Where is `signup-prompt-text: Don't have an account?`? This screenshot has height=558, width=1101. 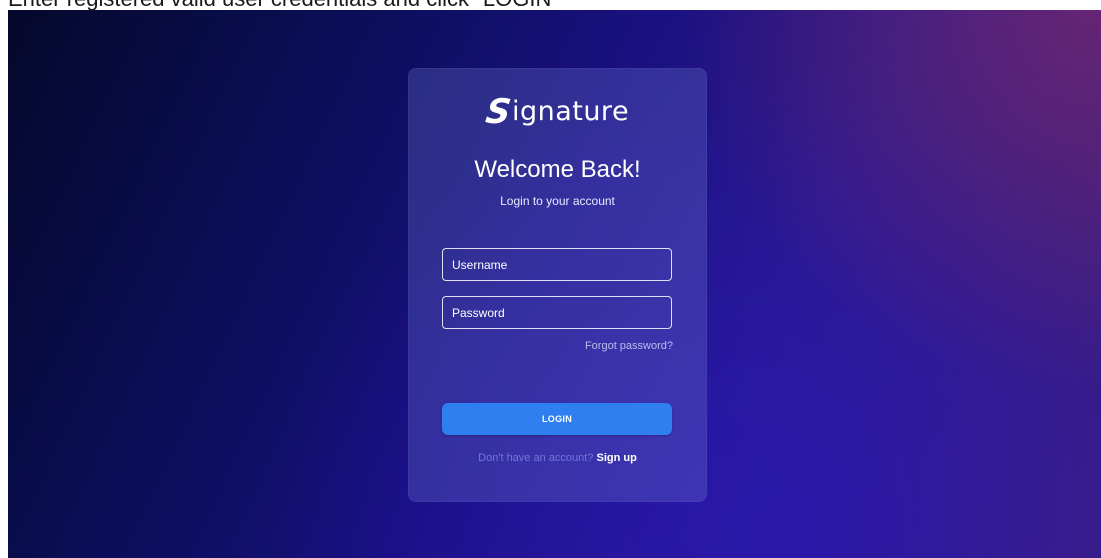 signup-prompt-text: Don't have an account? is located at coordinates (536, 458).